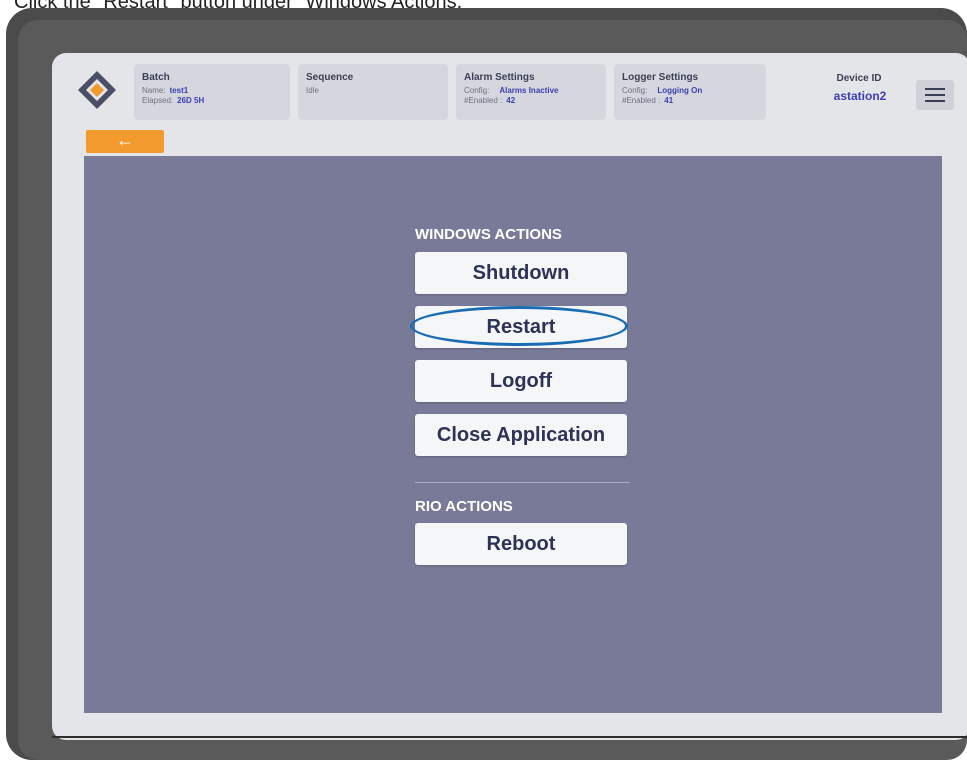 The image size is (967, 760). What do you see at coordinates (635, 90) in the screenshot?
I see `logger-config-label: Config:` at bounding box center [635, 90].